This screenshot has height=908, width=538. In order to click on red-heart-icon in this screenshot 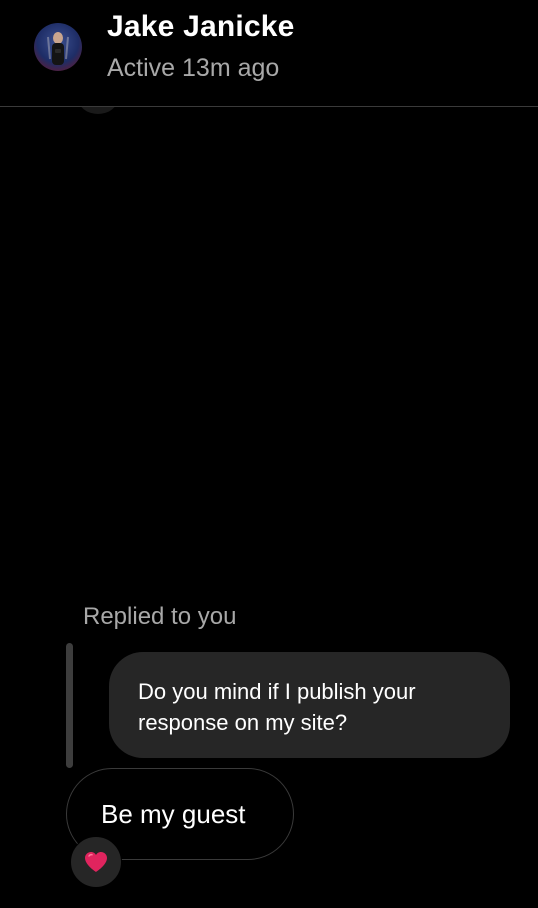, I will do `click(96, 862)`.